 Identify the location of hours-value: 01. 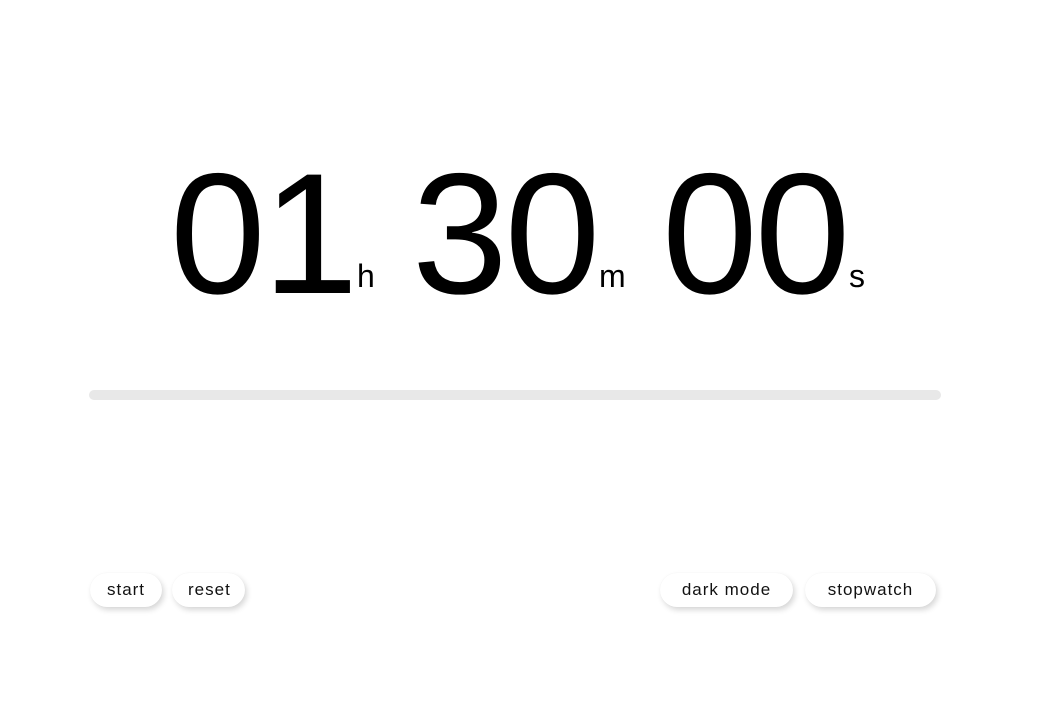
(264, 234).